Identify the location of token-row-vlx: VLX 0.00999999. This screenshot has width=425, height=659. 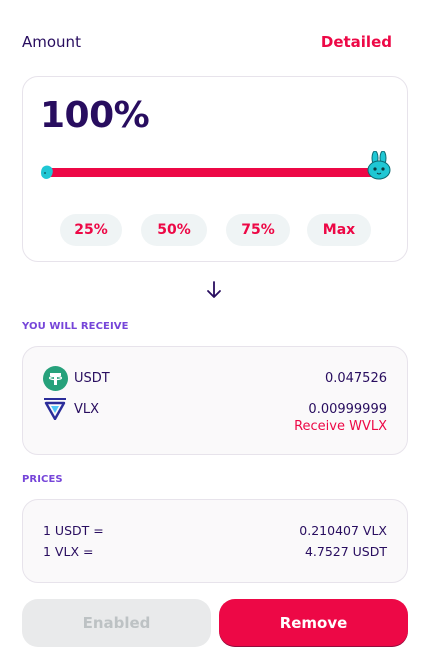
(214, 409).